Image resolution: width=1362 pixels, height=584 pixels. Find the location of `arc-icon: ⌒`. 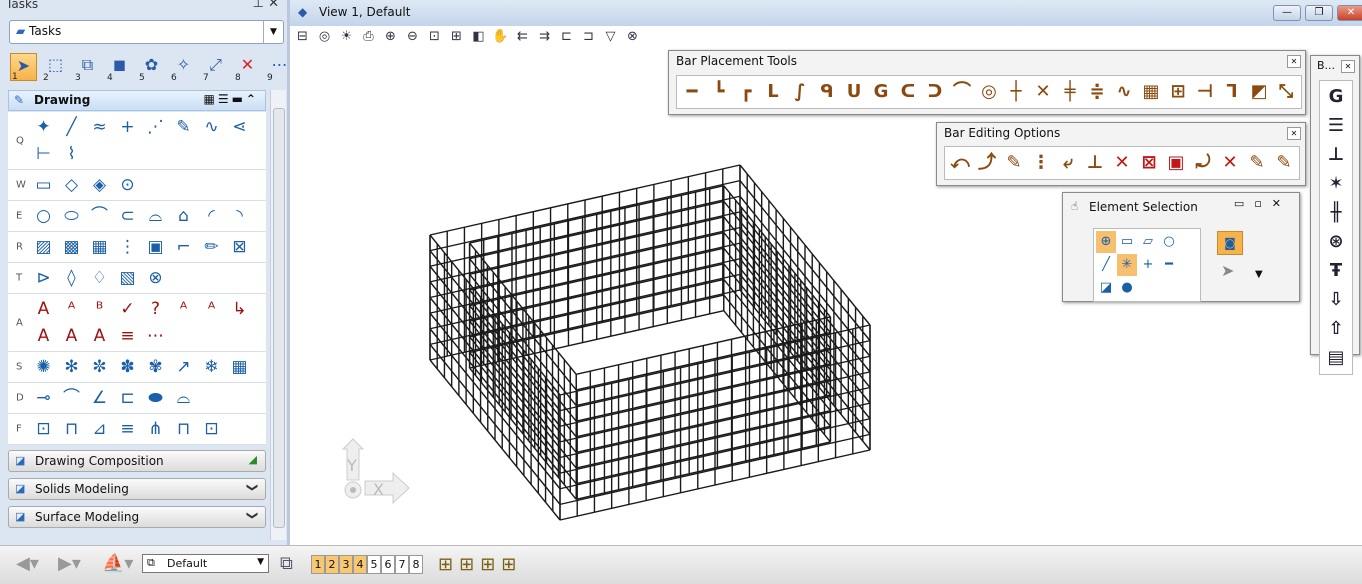

arc-icon: ⌒ is located at coordinates (99, 216).